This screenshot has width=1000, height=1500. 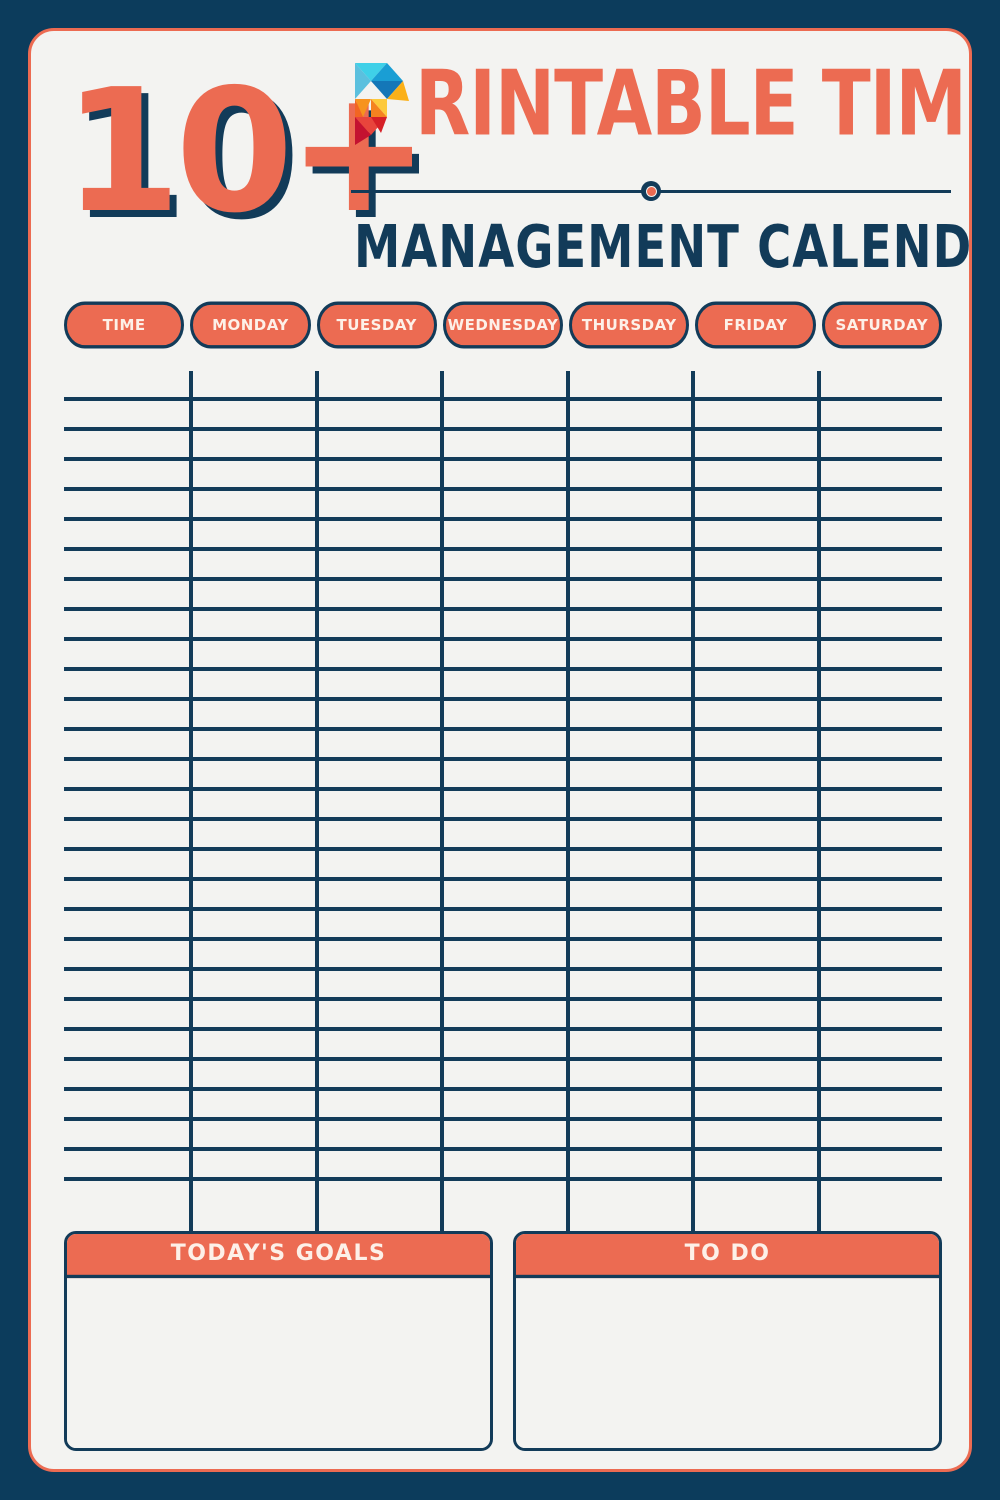 I want to click on column-header-label: TUESDAY, so click(x=376, y=325).